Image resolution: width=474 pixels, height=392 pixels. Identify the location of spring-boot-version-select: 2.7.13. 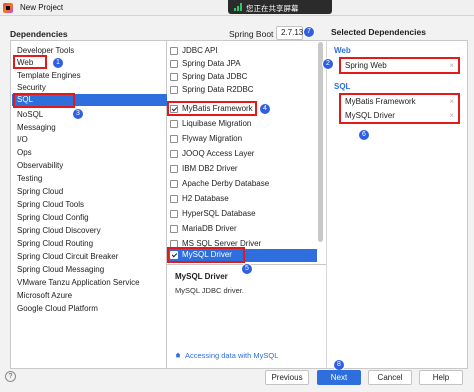
(289, 33).